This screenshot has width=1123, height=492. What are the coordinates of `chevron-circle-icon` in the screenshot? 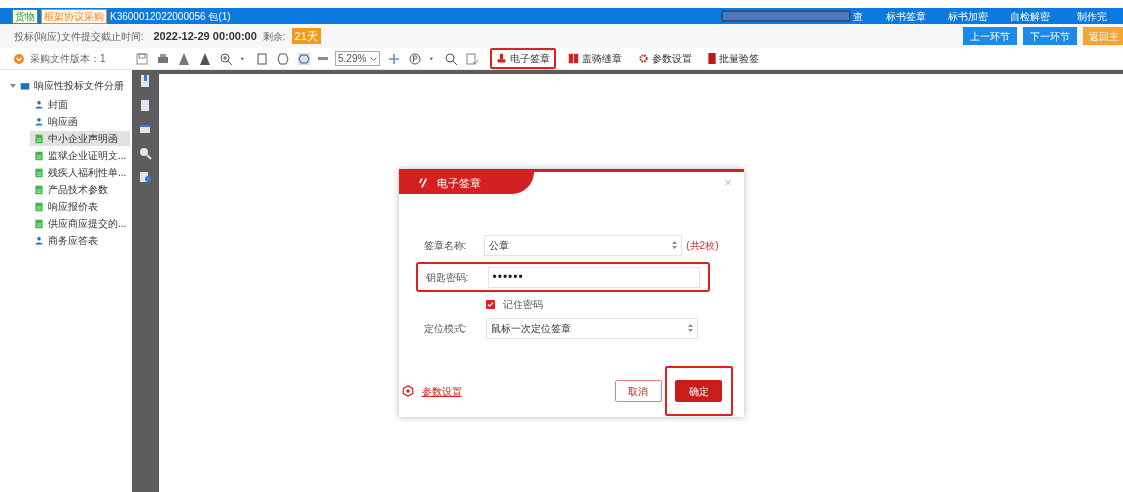 It's located at (19, 58).